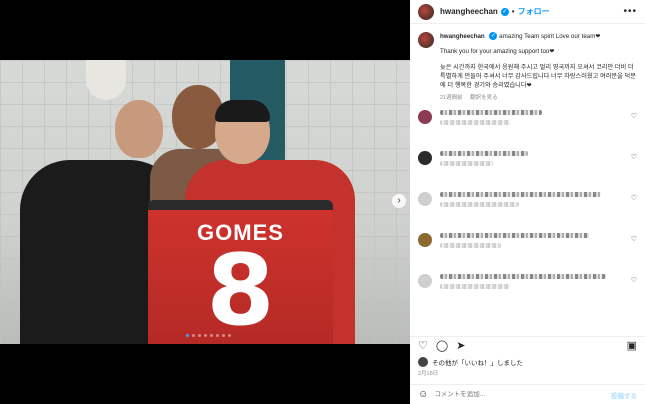 This screenshot has width=645, height=404. I want to click on held-jersey: GOMES 8, so click(240, 272).